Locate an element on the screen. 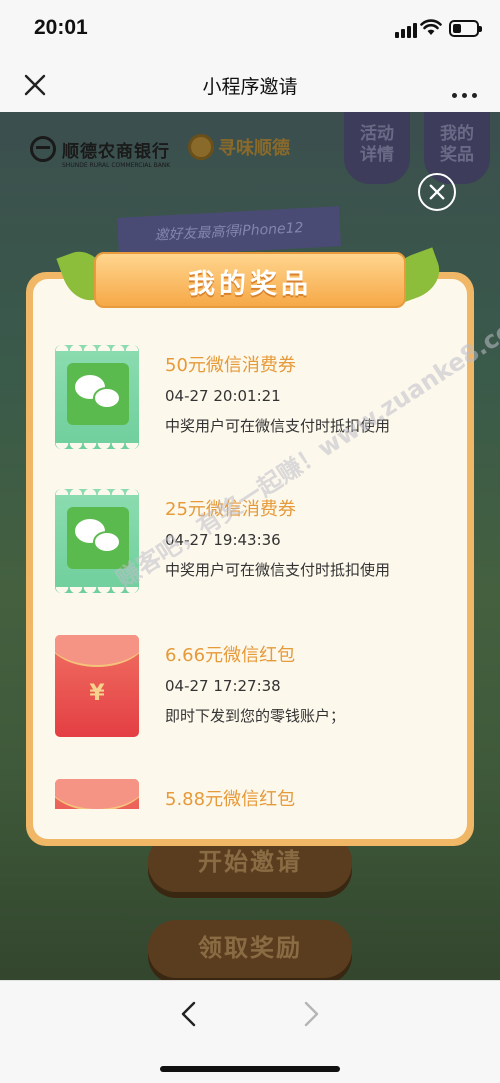  bank-name: 顺德农商银行 is located at coordinates (116, 151).